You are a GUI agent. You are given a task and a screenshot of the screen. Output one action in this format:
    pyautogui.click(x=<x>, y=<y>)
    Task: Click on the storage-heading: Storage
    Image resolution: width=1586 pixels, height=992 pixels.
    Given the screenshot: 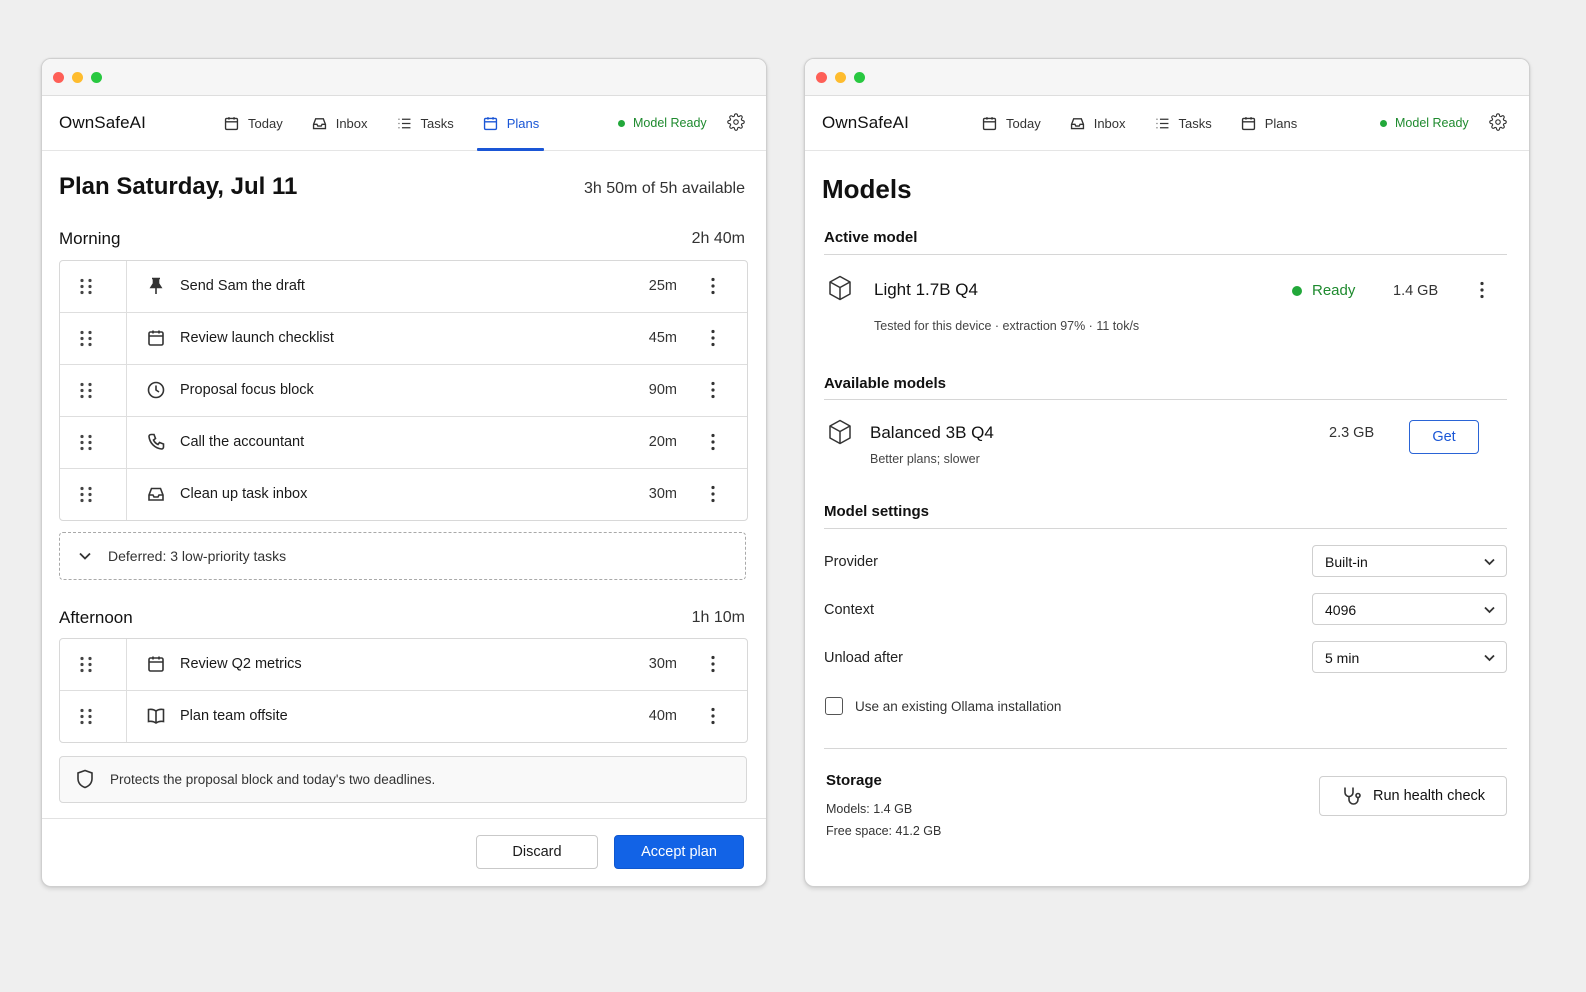 What is the action you would take?
    pyautogui.click(x=854, y=780)
    